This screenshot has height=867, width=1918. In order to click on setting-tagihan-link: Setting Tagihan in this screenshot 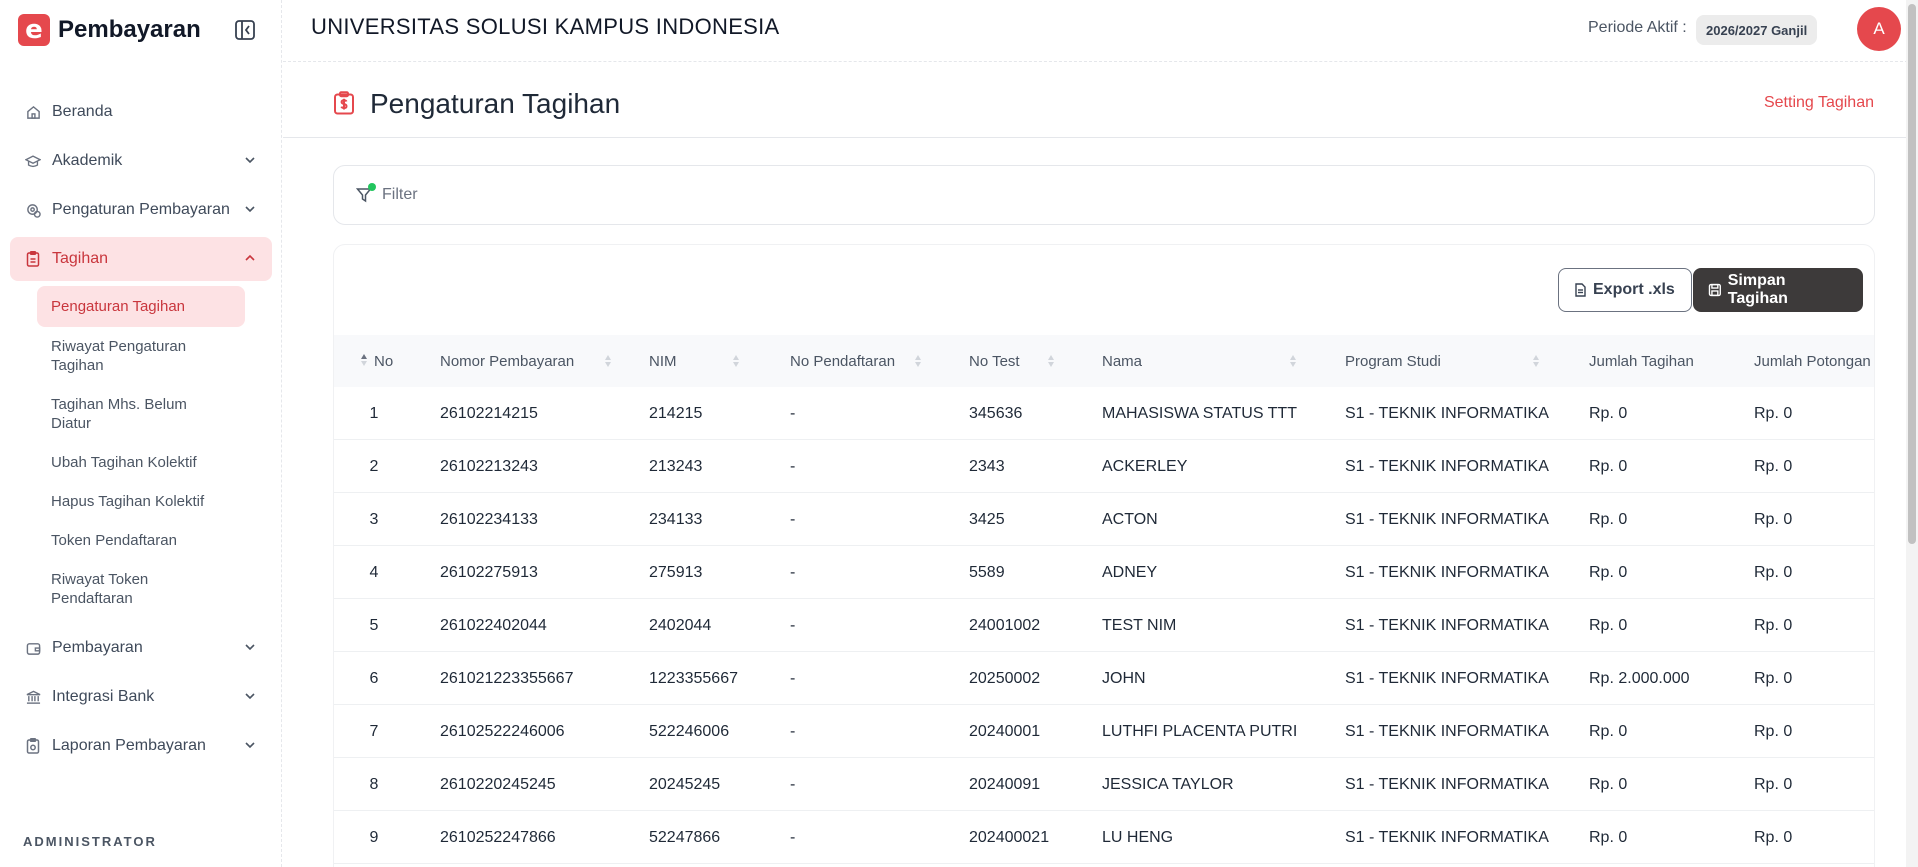, I will do `click(1819, 103)`.